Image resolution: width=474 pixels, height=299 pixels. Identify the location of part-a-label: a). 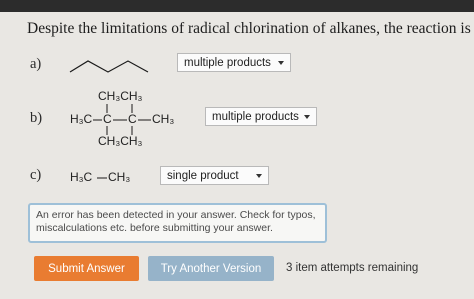
(36, 64).